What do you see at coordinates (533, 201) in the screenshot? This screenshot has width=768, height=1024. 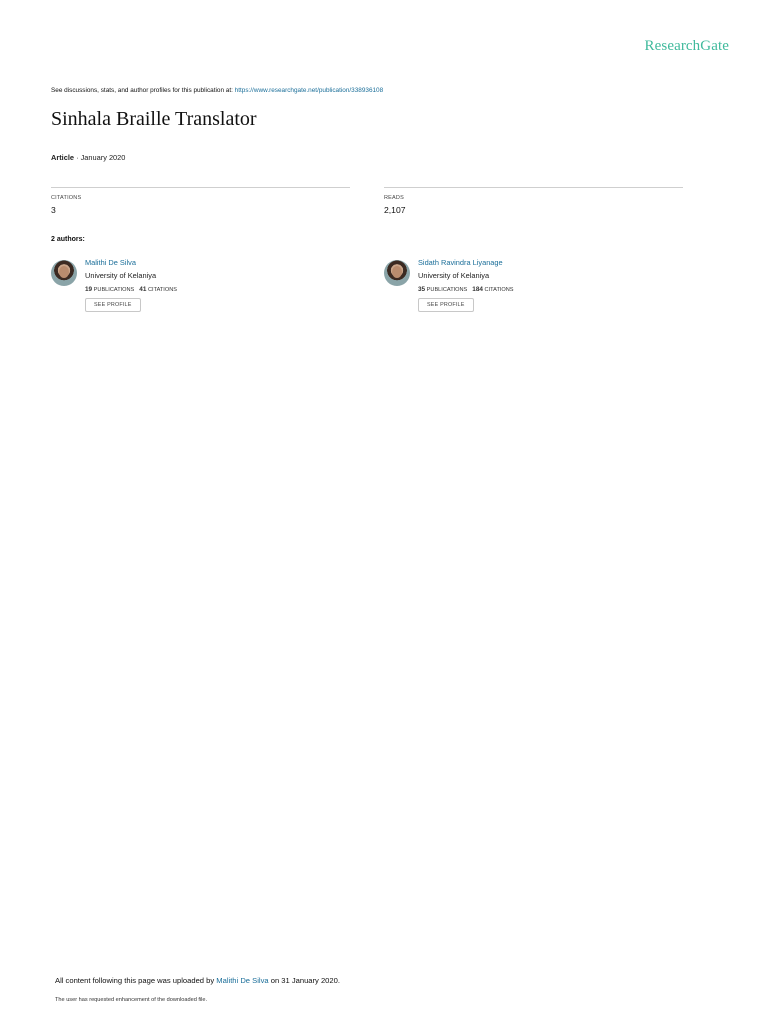 I see `reads-stat: READS 2,107` at bounding box center [533, 201].